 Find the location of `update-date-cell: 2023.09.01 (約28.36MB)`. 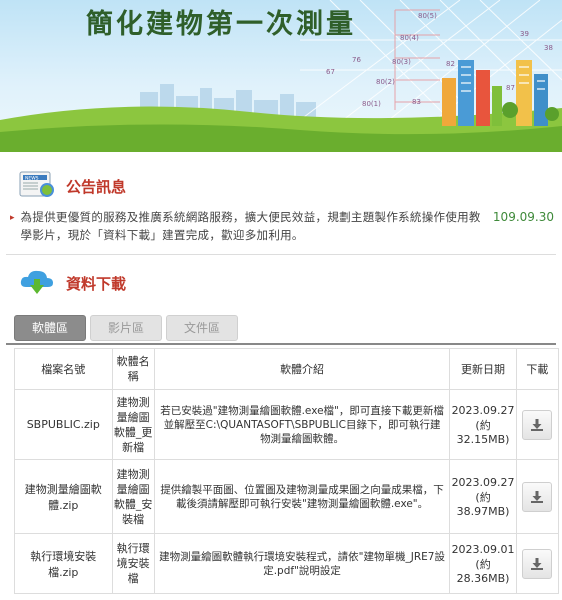

update-date-cell: 2023.09.01 (約28.36MB) is located at coordinates (483, 563).